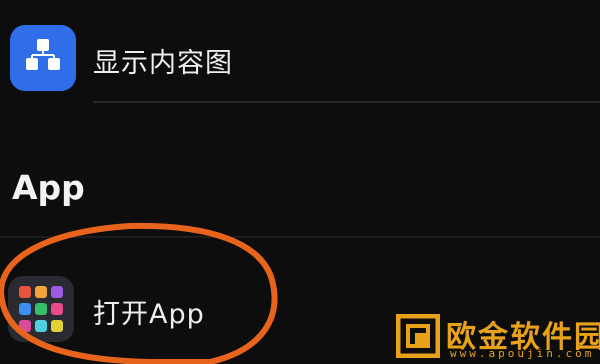  What do you see at coordinates (498, 336) in the screenshot?
I see `watermark: 欧金软件园 www.apoujin.com` at bounding box center [498, 336].